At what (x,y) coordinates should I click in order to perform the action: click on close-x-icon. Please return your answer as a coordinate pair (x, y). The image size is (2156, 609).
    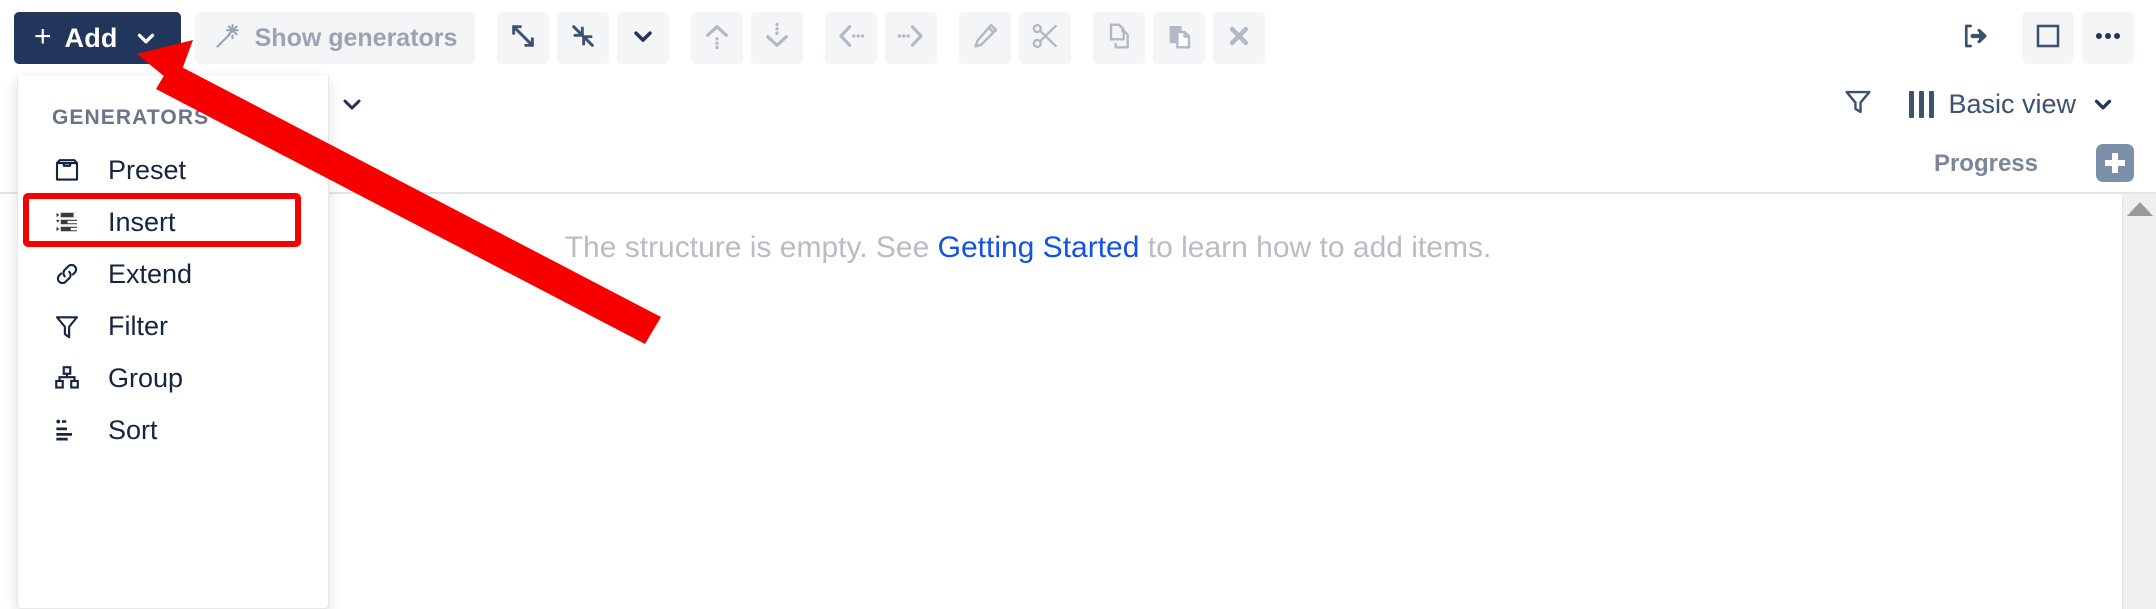
    Looking at the image, I should click on (1239, 38).